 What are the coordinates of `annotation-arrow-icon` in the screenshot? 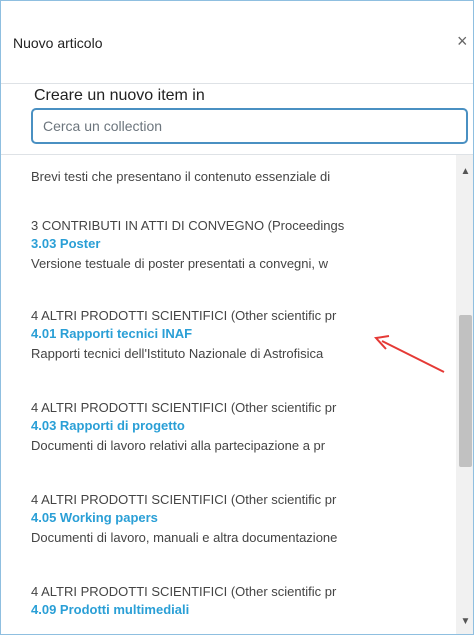 It's located at (409, 354).